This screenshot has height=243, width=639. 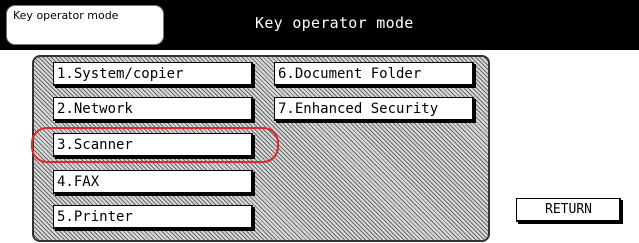 What do you see at coordinates (85, 25) in the screenshot?
I see `mode-tab: Key operator mode` at bounding box center [85, 25].